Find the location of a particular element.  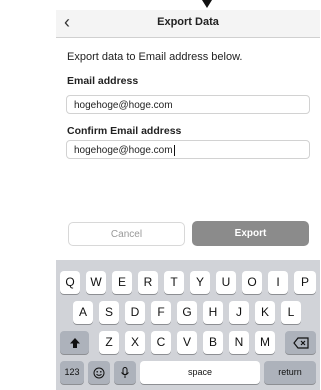

key-a: A is located at coordinates (83, 312).